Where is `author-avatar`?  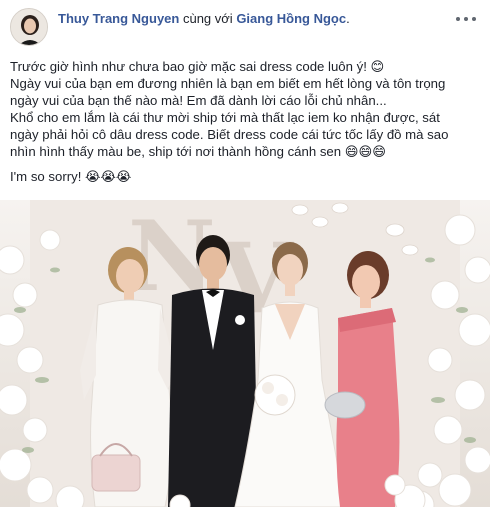 author-avatar is located at coordinates (29, 27).